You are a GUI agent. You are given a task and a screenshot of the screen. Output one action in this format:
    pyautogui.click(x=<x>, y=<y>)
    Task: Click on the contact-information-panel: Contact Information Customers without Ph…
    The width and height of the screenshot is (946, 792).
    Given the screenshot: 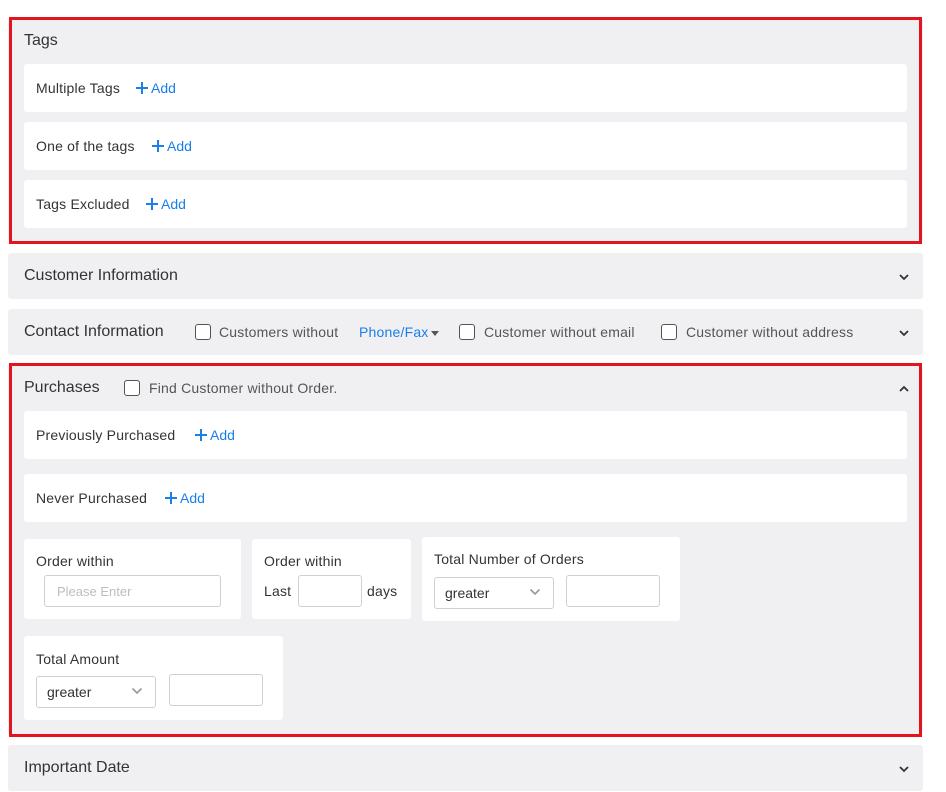 What is the action you would take?
    pyautogui.click(x=465, y=332)
    